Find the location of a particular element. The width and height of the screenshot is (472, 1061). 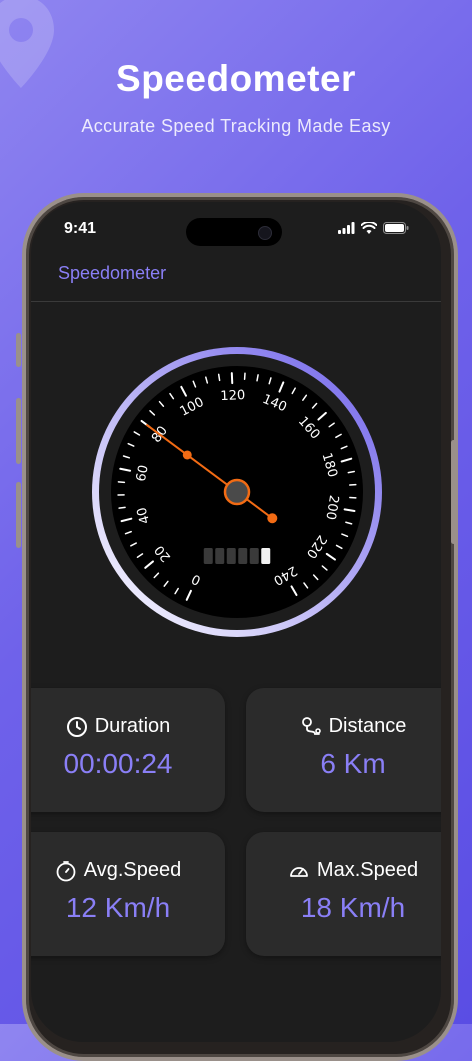

route-pin-icon is located at coordinates (311, 727).